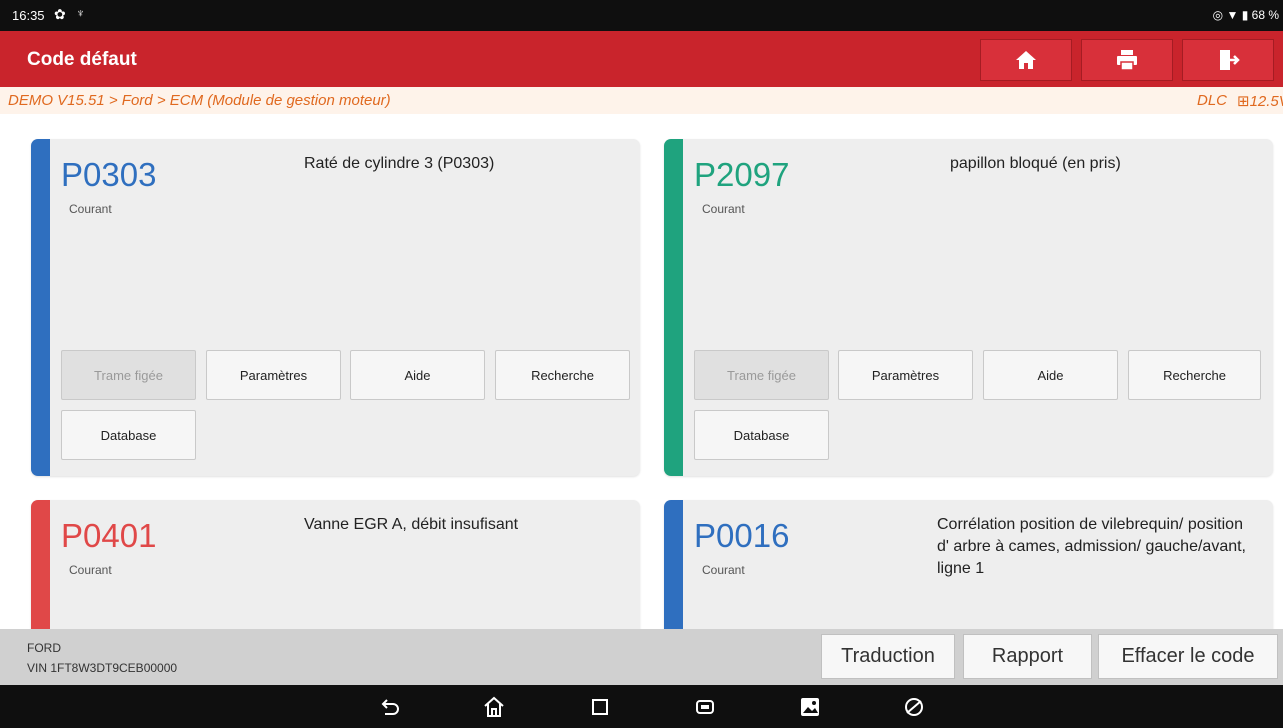 The image size is (1283, 728). I want to click on print-button, so click(1127, 60).